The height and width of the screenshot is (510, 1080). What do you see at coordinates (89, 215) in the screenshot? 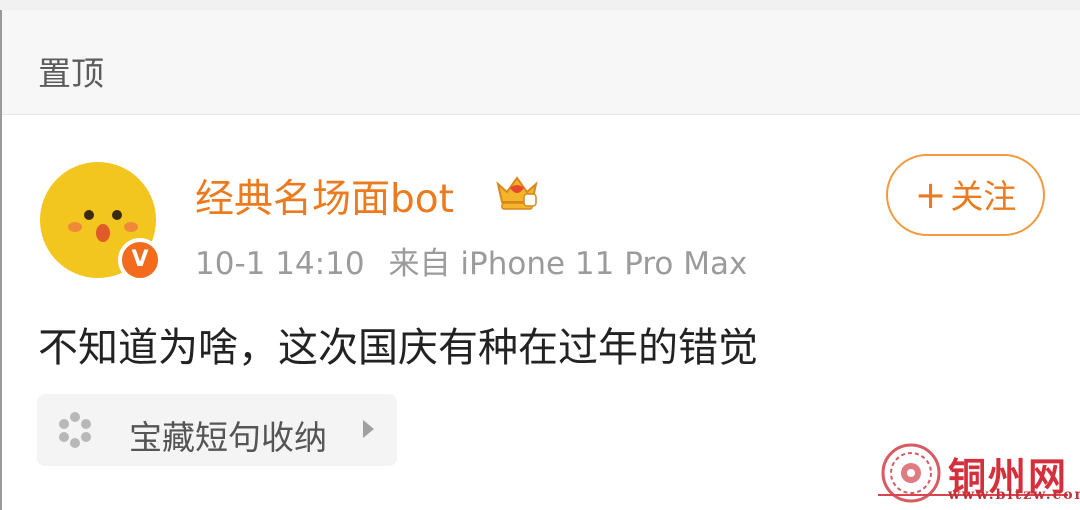
I see `avatar-eye-left` at bounding box center [89, 215].